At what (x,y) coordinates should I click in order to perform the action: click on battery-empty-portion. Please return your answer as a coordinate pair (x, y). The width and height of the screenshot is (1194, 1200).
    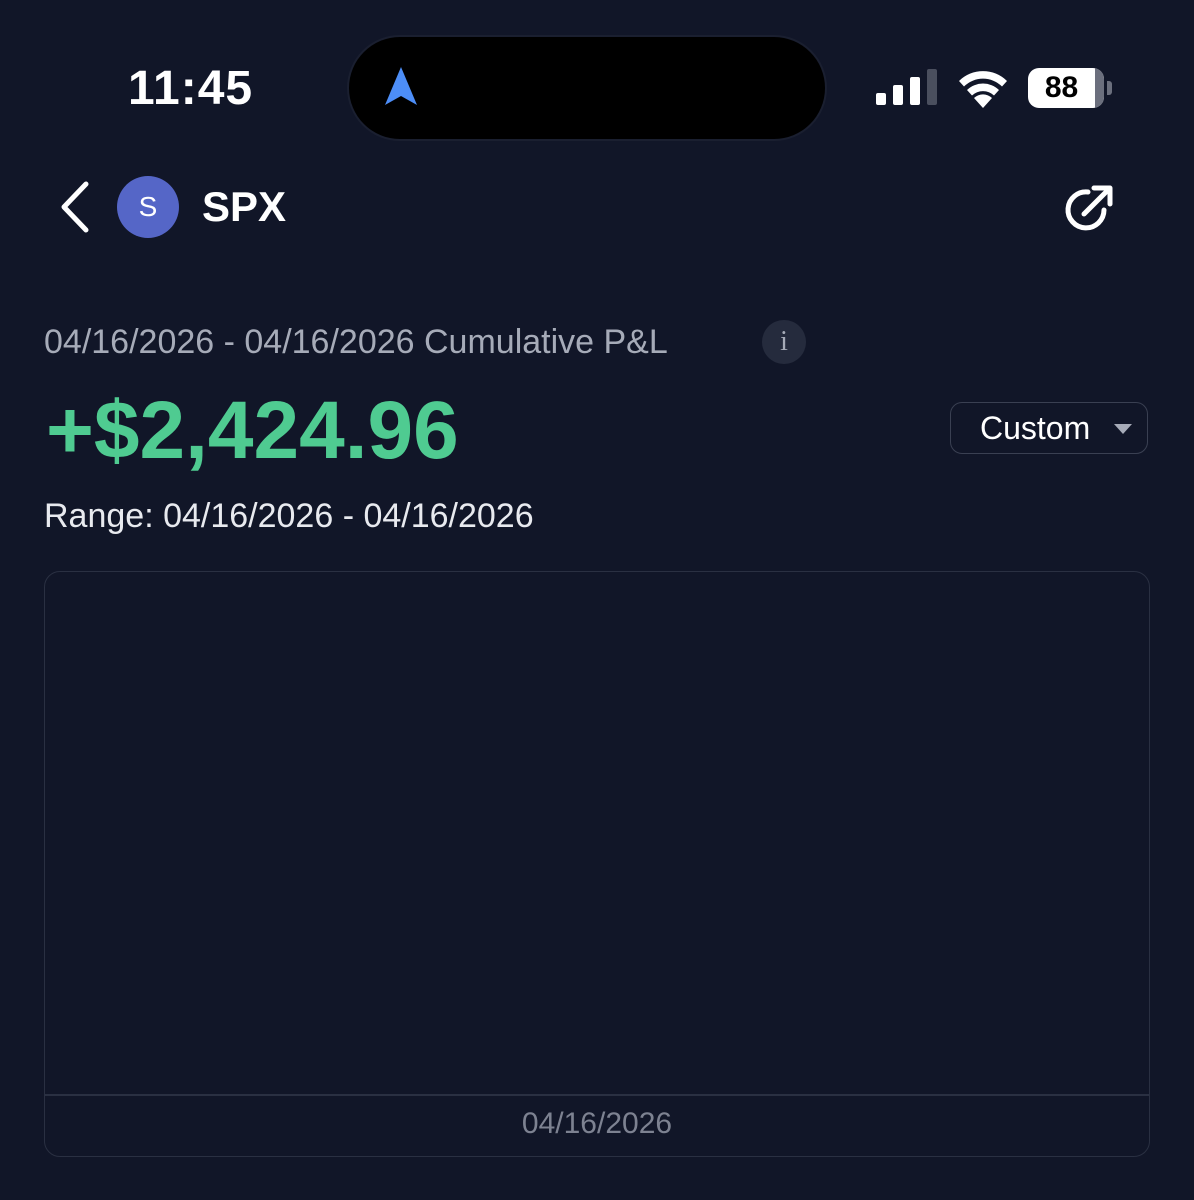
    Looking at the image, I should click on (1099, 88).